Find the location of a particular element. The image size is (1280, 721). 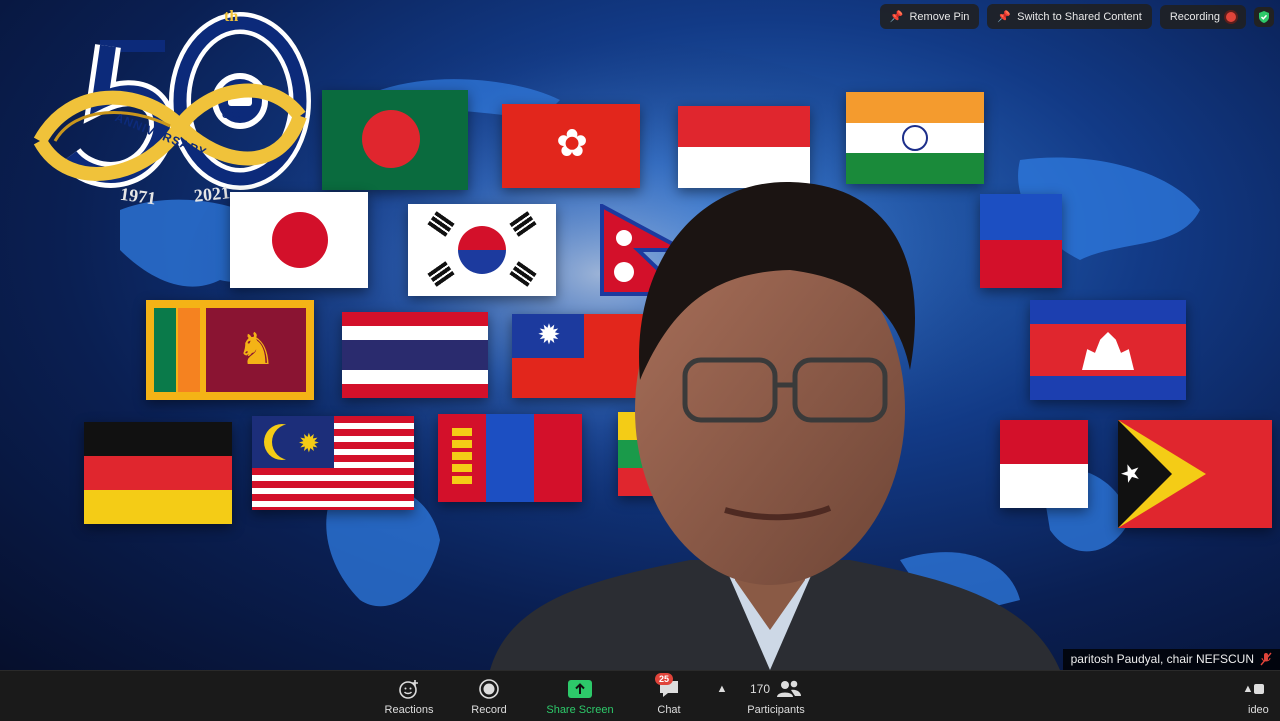

flag-sri-lanka: ♞ is located at coordinates (230, 350).